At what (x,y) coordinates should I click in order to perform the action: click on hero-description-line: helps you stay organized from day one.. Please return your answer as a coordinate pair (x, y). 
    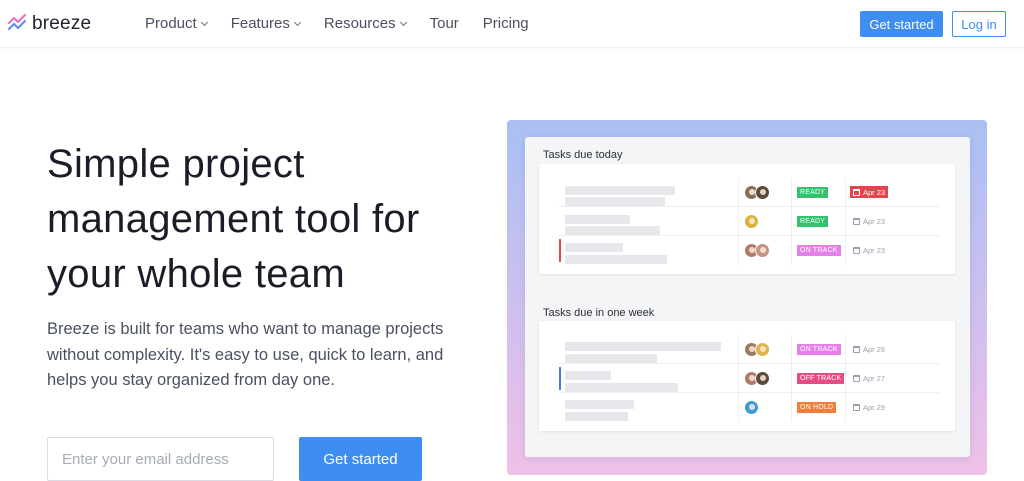
    Looking at the image, I should click on (191, 380).